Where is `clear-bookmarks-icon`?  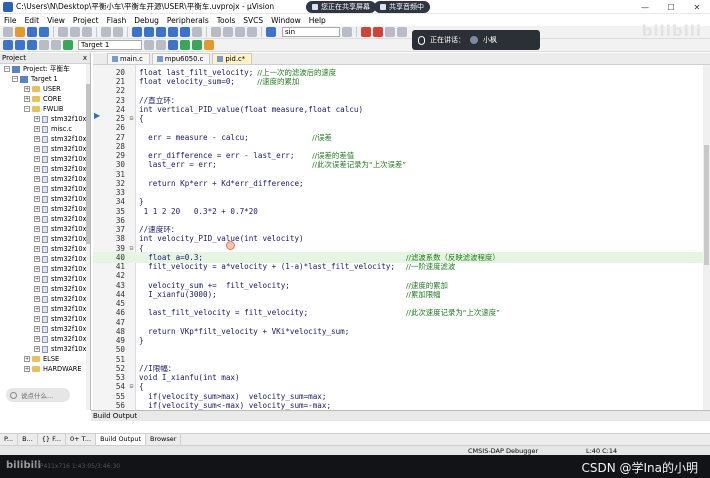
clear-bookmarks-icon is located at coordinates (197, 32).